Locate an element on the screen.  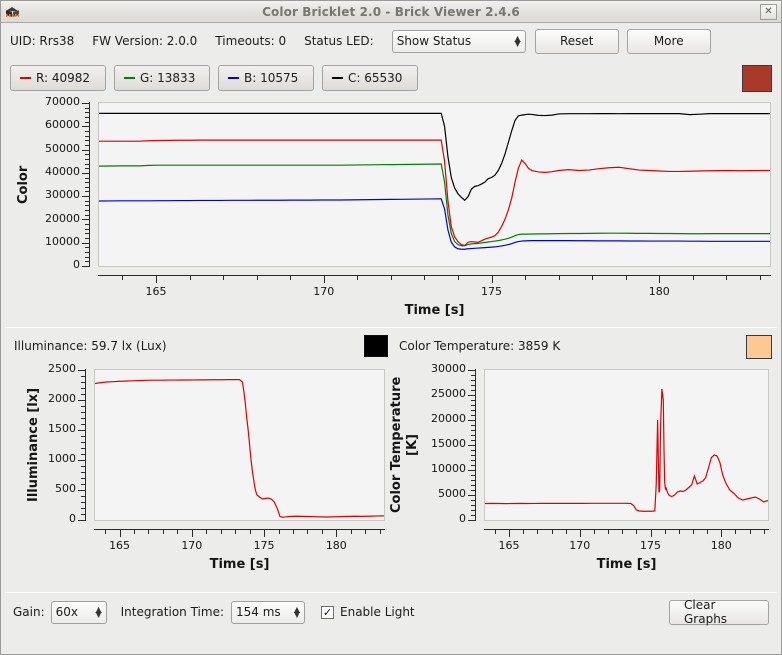
color_temperature-y-tick-label: 30000 is located at coordinates (448, 369).